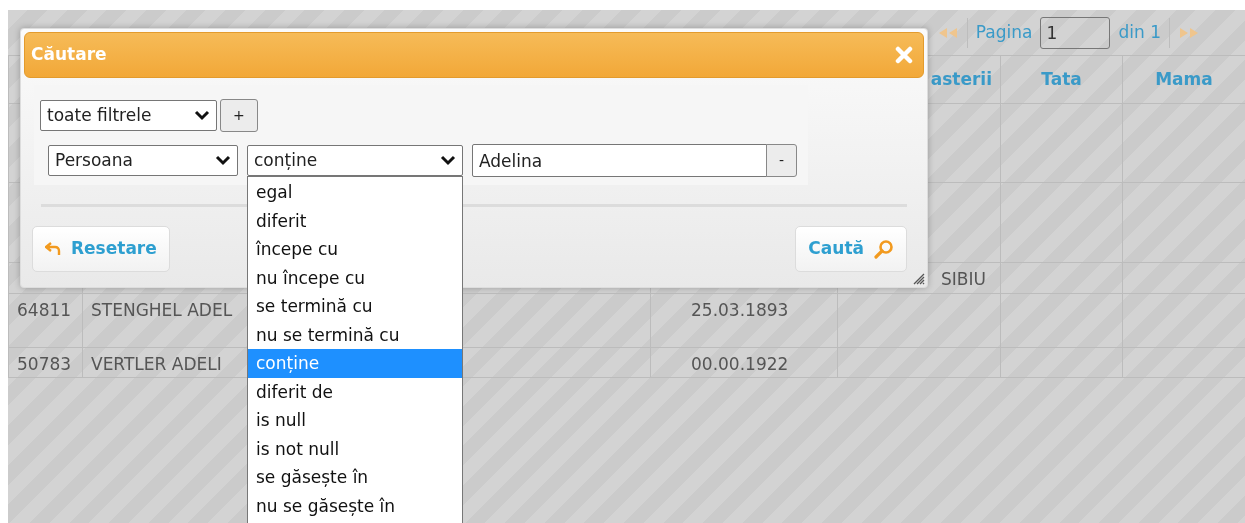 This screenshot has width=1245, height=523. Describe the element at coordinates (355, 448) in the screenshot. I see `dropdown-option: is not null` at that location.